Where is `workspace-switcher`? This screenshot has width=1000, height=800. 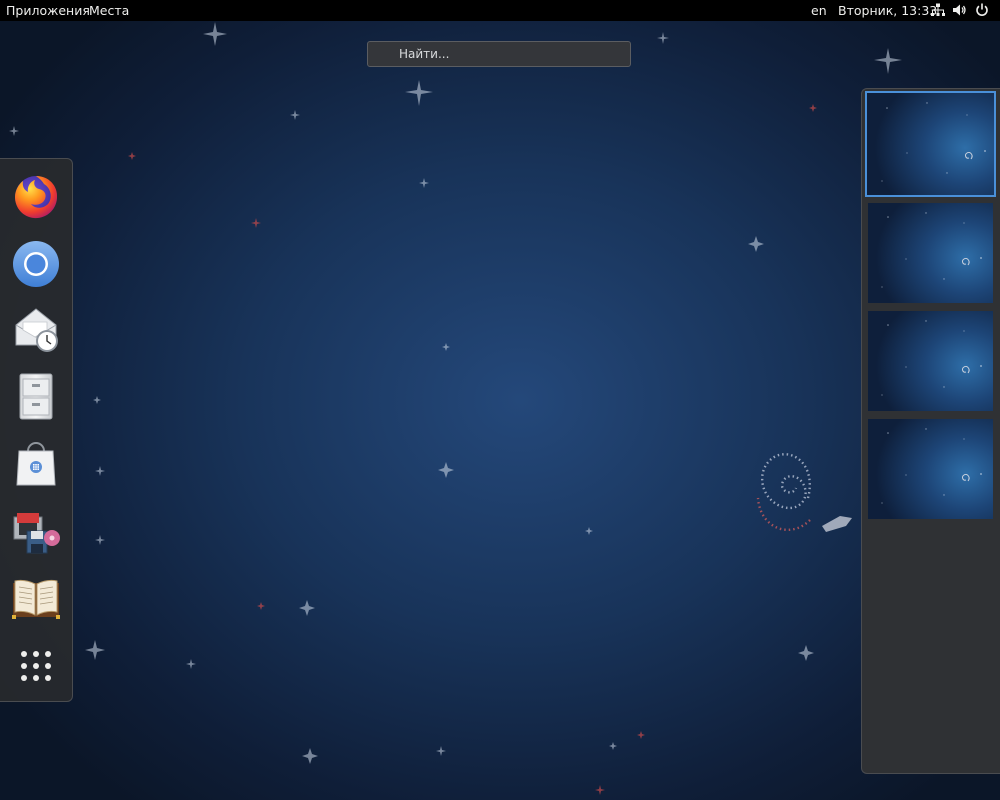 workspace-switcher is located at coordinates (930, 431).